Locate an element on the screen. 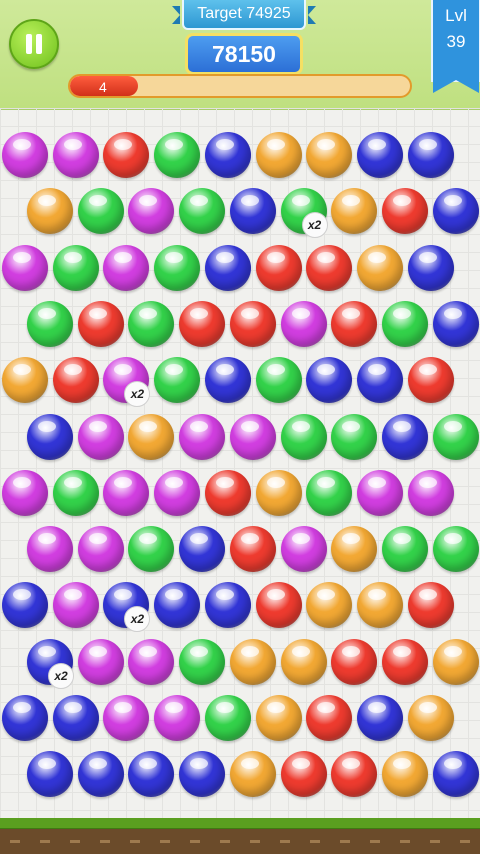  pause-button is located at coordinates (34, 44).